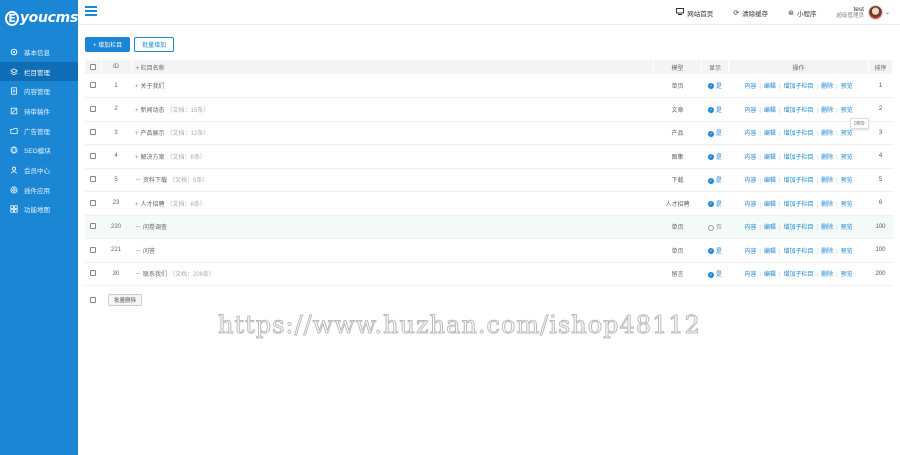  I want to click on user-menu: test 超级管理员 ⌄, so click(863, 12).